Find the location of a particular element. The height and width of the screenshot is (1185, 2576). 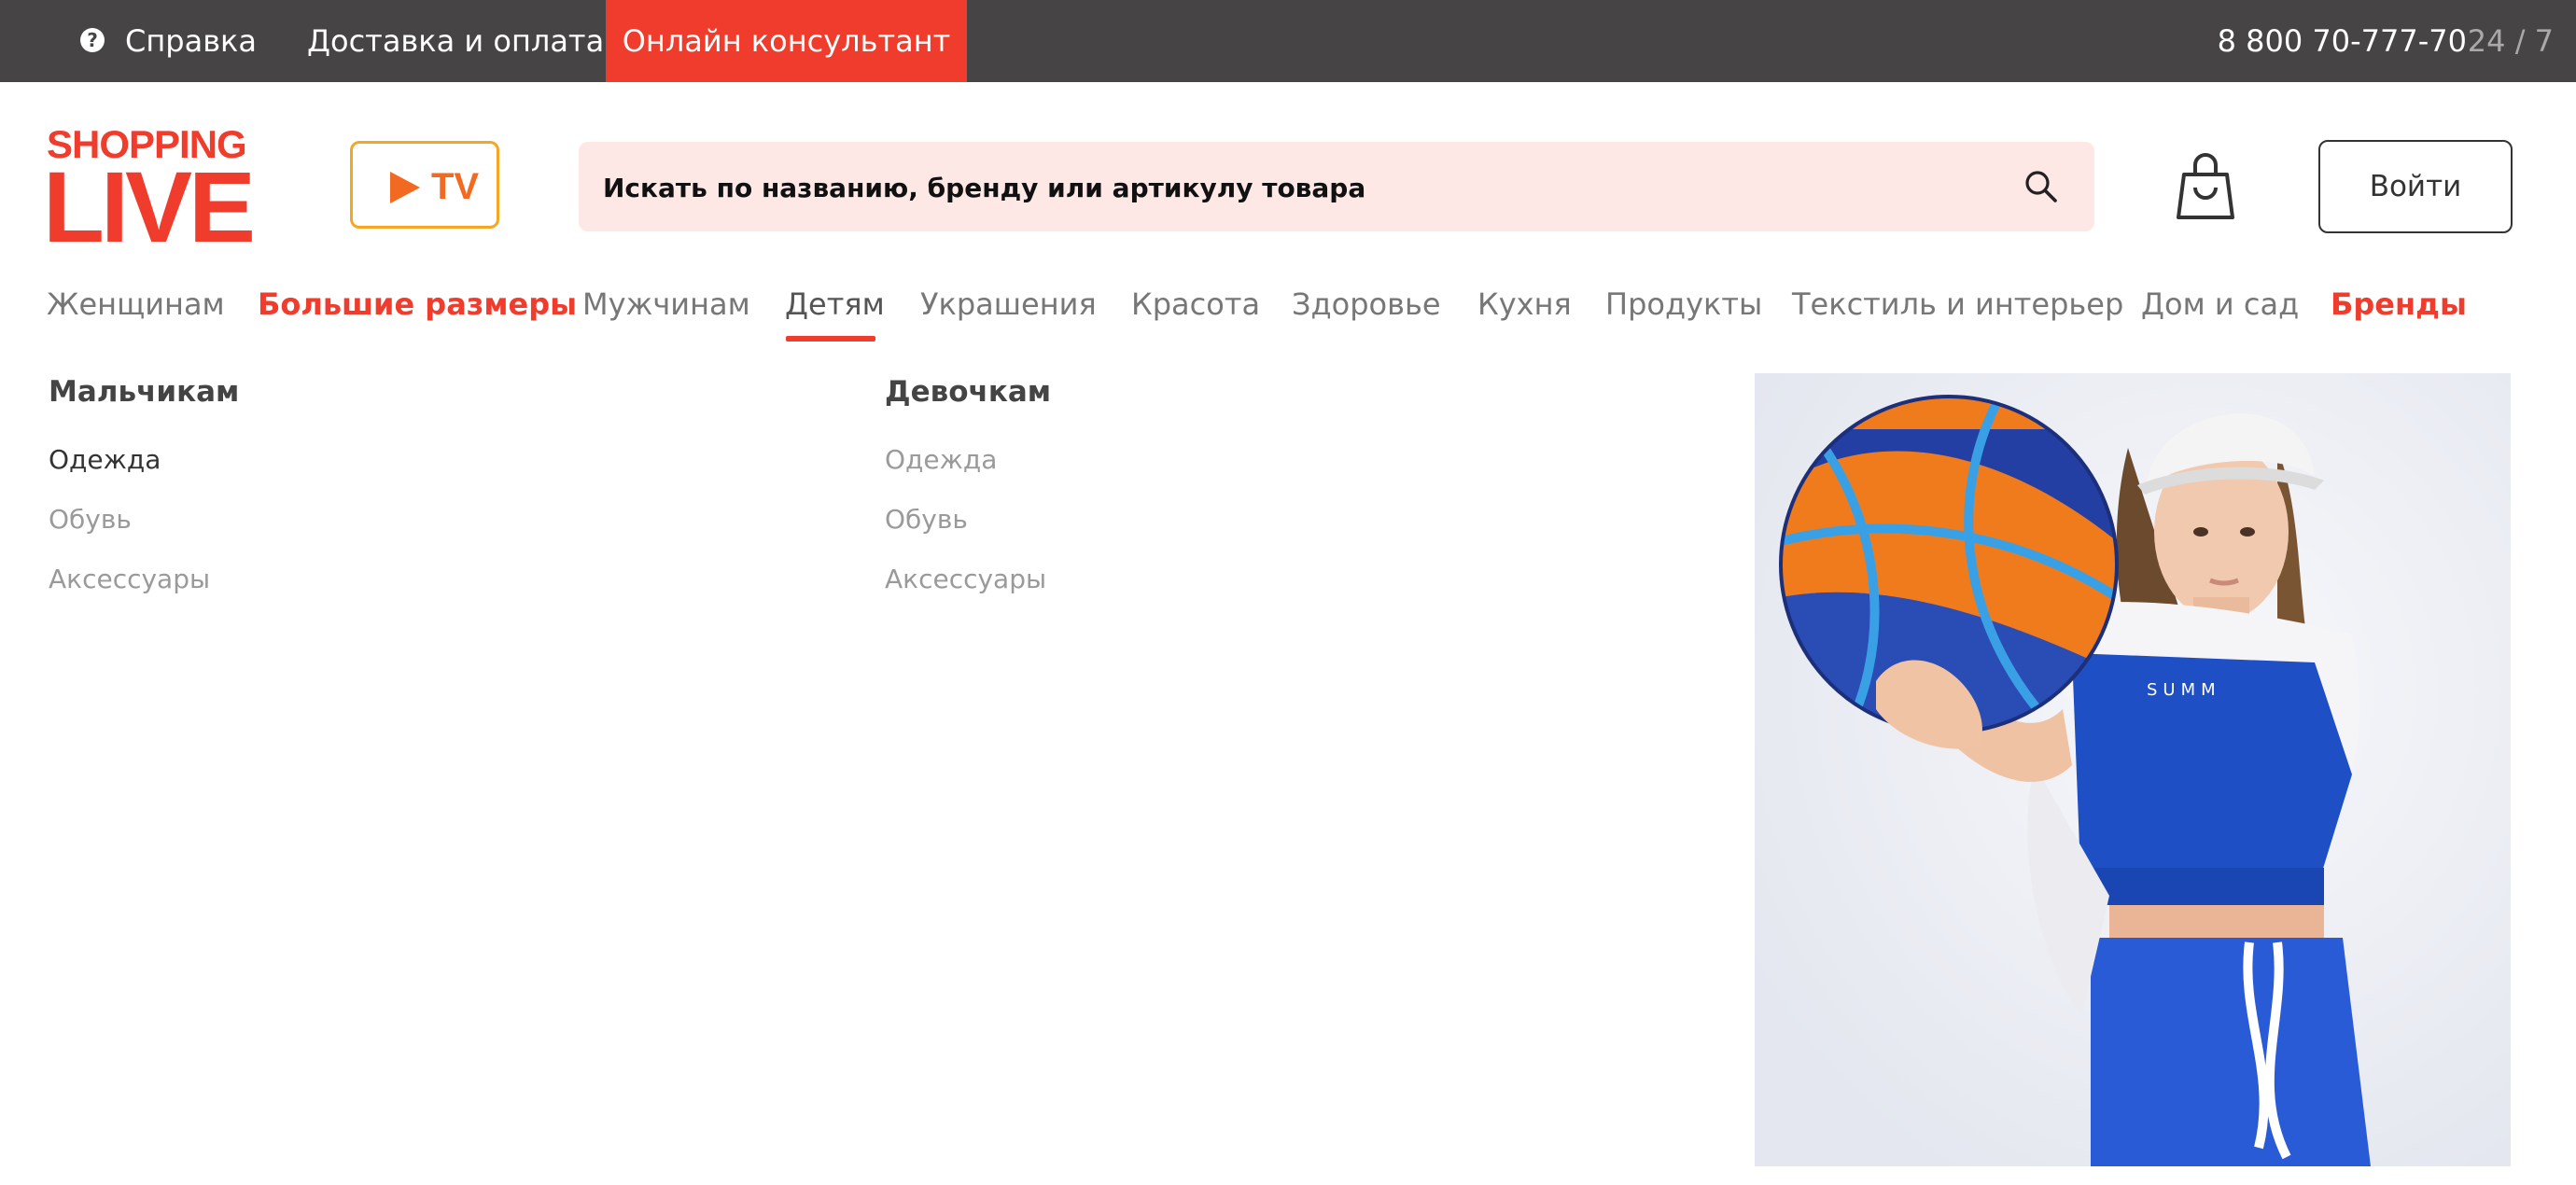

nav-item-food: Продукты is located at coordinates (1683, 304).